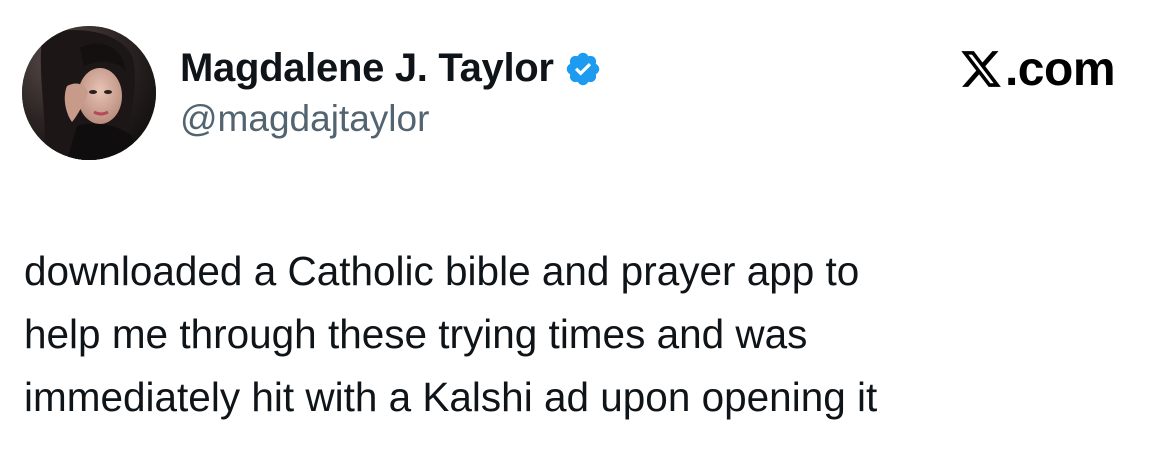 This screenshot has width=1155, height=474. I want to click on site-brand-domain: .com, so click(1060, 69).